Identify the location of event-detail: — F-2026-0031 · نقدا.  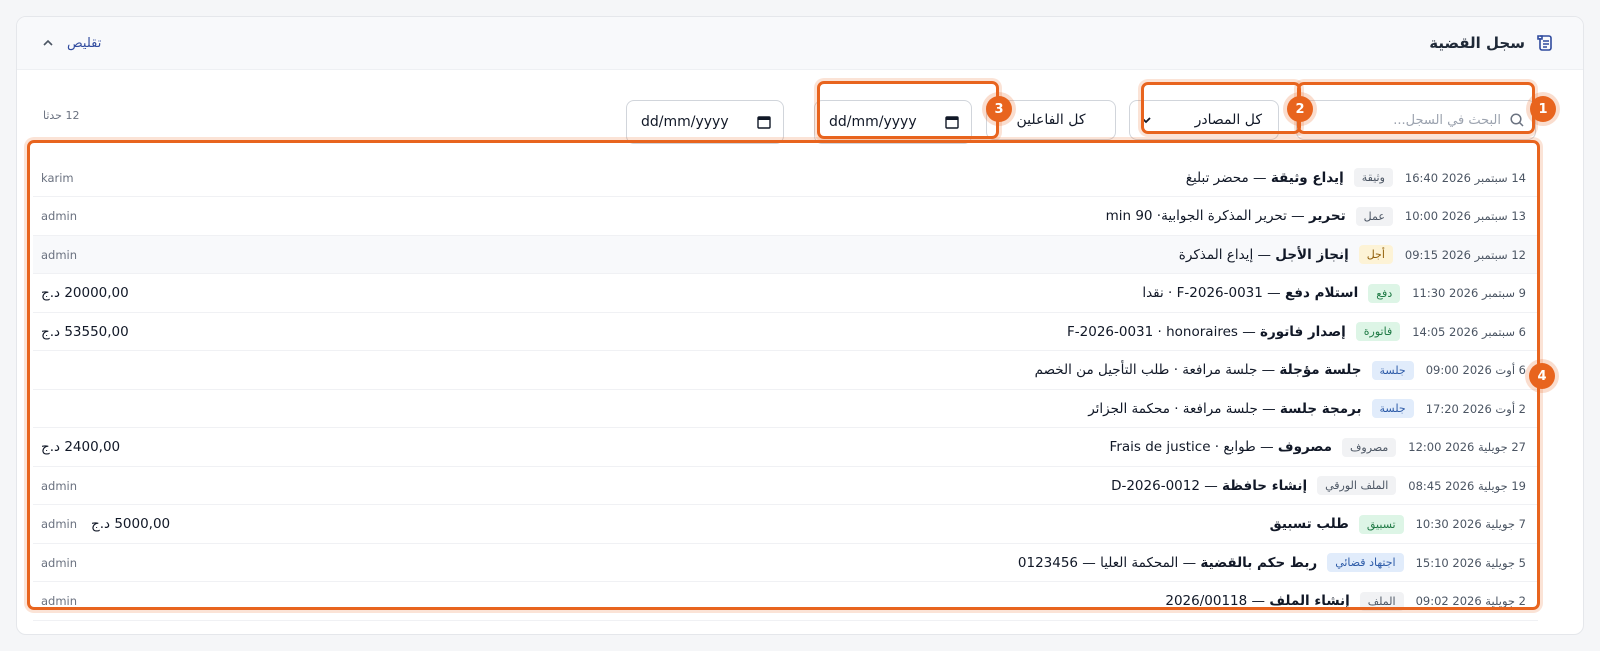
(1213, 293).